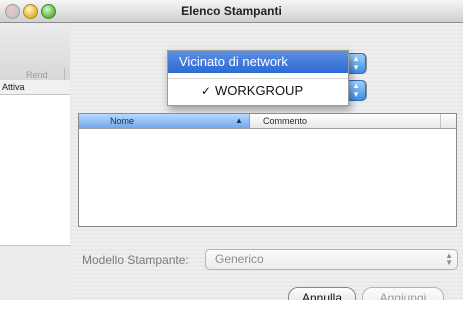 The image size is (463, 313). What do you see at coordinates (258, 62) in the screenshot?
I see `menu-item-vicinato-di-network: Vicinato di network` at bounding box center [258, 62].